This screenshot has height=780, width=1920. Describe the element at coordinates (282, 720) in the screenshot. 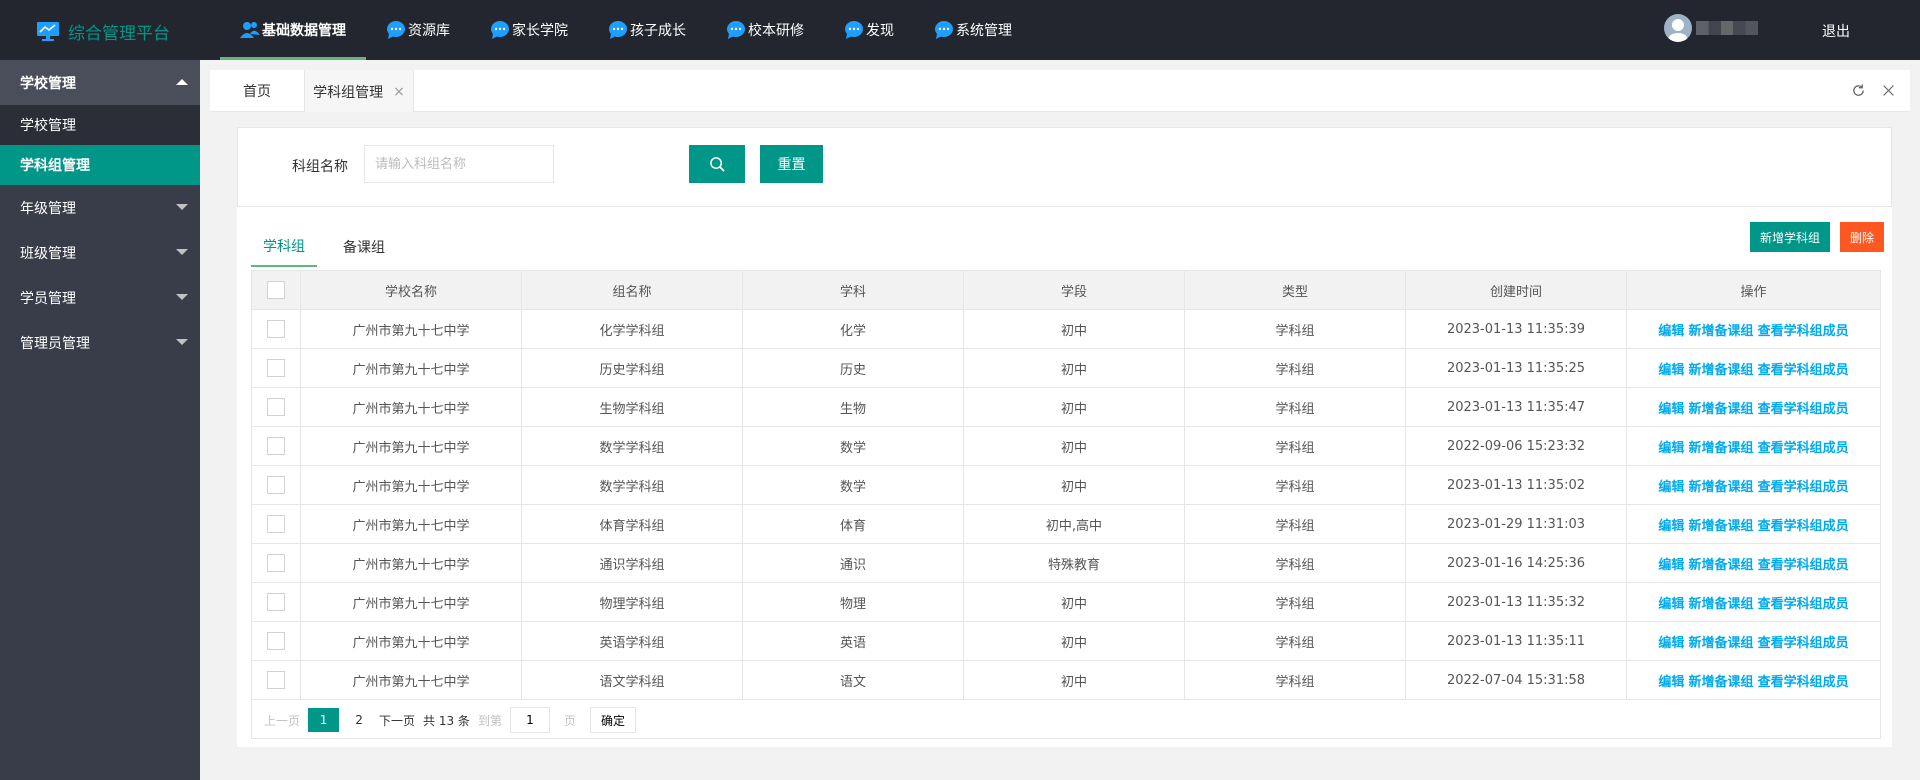

I see `prev-page-link: 上一页` at that location.